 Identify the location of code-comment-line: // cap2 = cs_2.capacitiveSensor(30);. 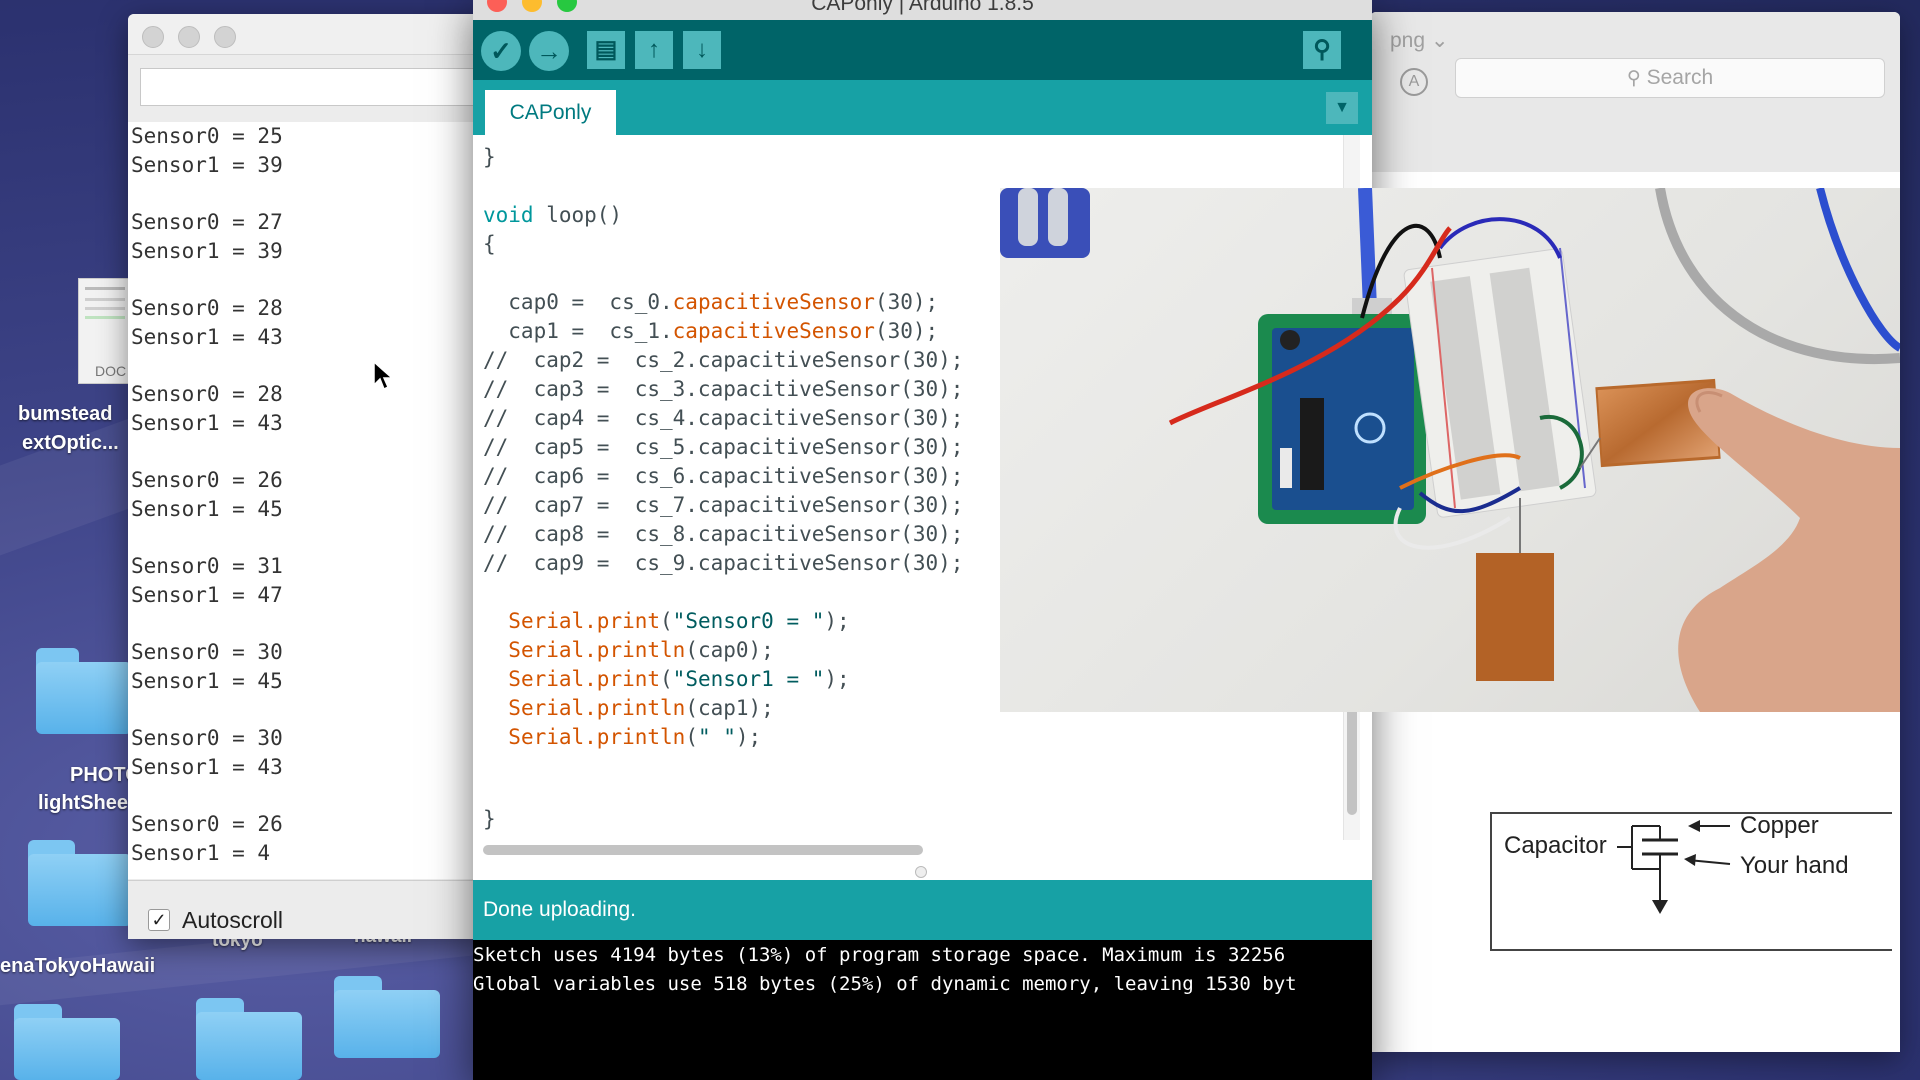
(723, 360).